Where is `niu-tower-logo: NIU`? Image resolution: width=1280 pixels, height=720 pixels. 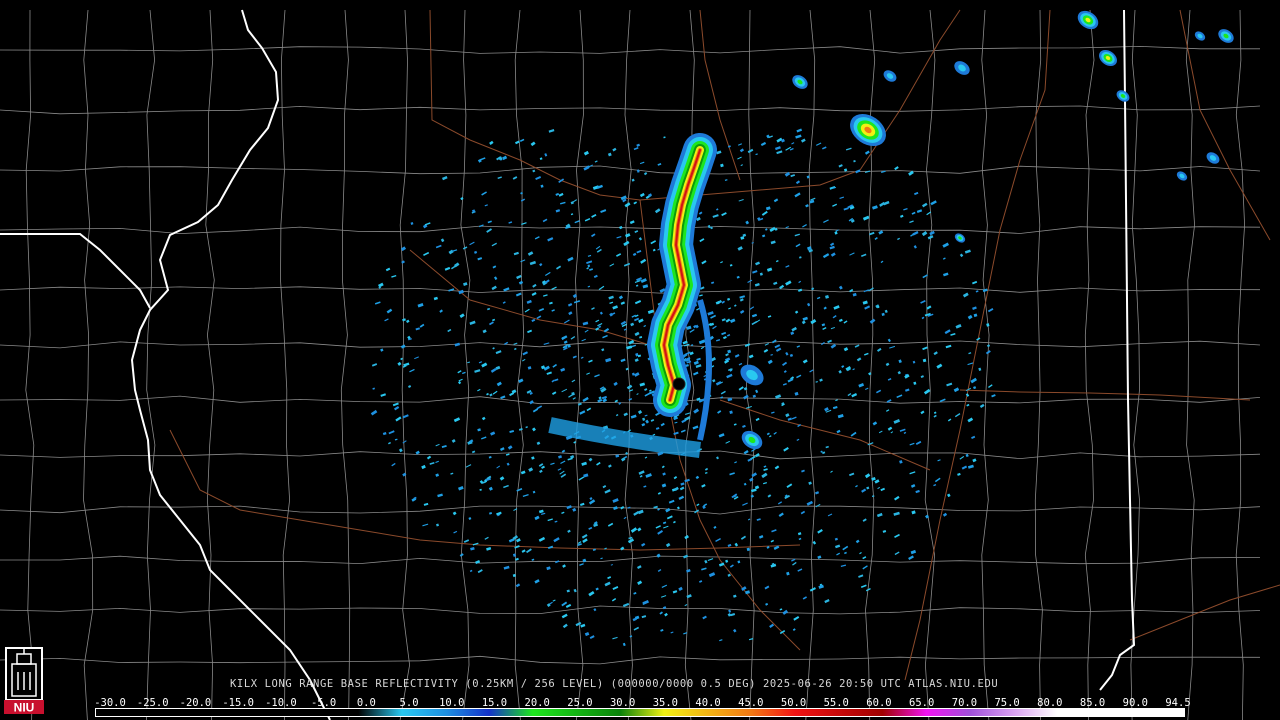 niu-tower-logo: NIU is located at coordinates (24, 681).